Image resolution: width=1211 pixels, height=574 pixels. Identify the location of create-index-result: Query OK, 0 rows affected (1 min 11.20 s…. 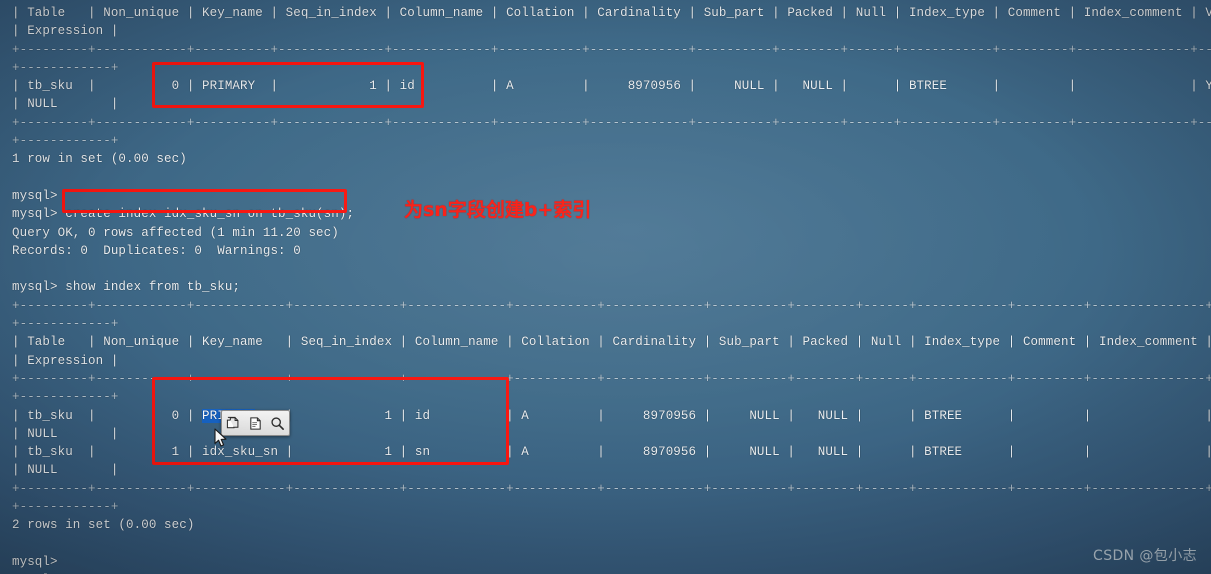
(175, 232).